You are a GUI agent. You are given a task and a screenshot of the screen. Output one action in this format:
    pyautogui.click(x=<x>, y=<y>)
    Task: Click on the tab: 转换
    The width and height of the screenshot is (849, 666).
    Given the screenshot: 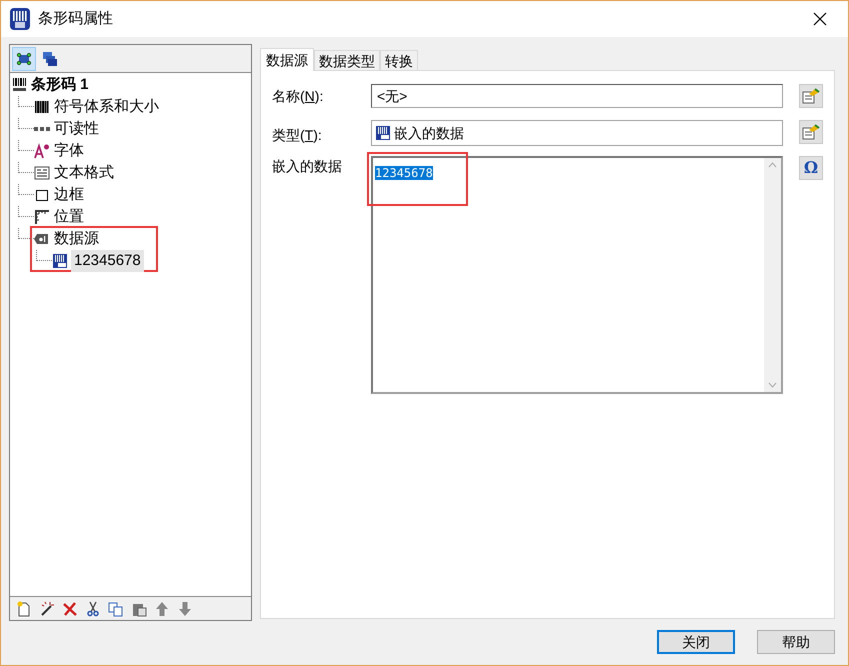 What is the action you would take?
    pyautogui.click(x=399, y=60)
    